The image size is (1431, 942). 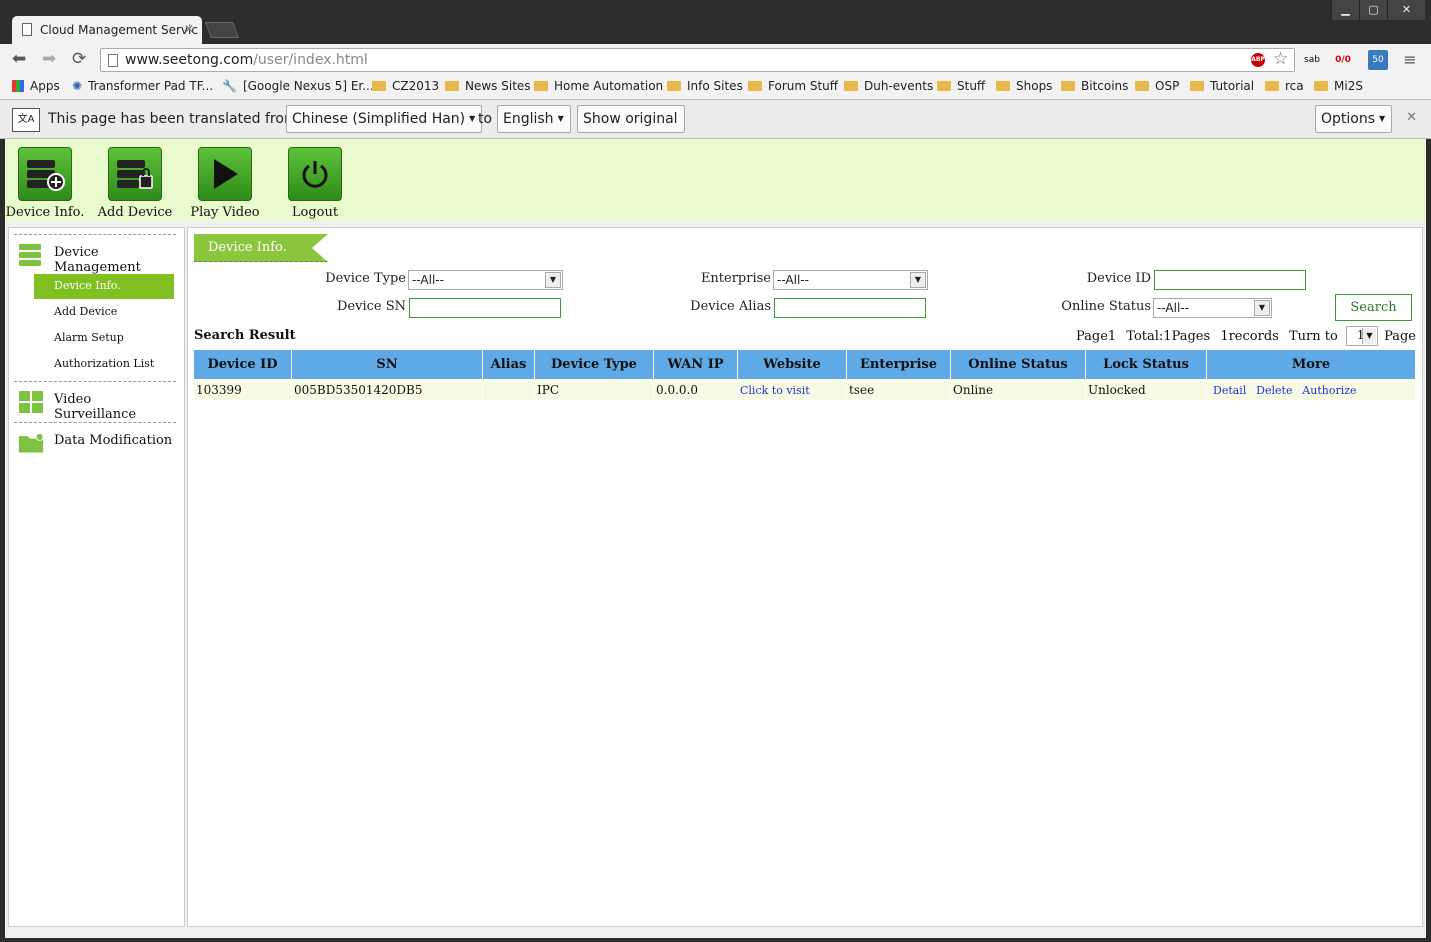 What do you see at coordinates (528, 119) in the screenshot?
I see `target-language-value: English` at bounding box center [528, 119].